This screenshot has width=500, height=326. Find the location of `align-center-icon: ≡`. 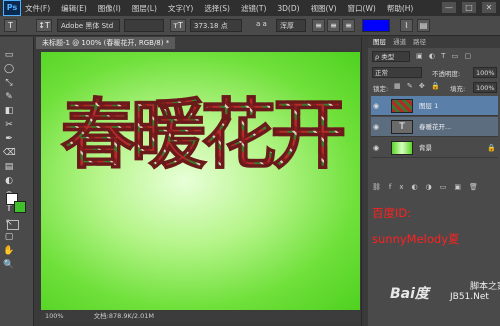

align-center-icon: ≡ is located at coordinates (333, 25).